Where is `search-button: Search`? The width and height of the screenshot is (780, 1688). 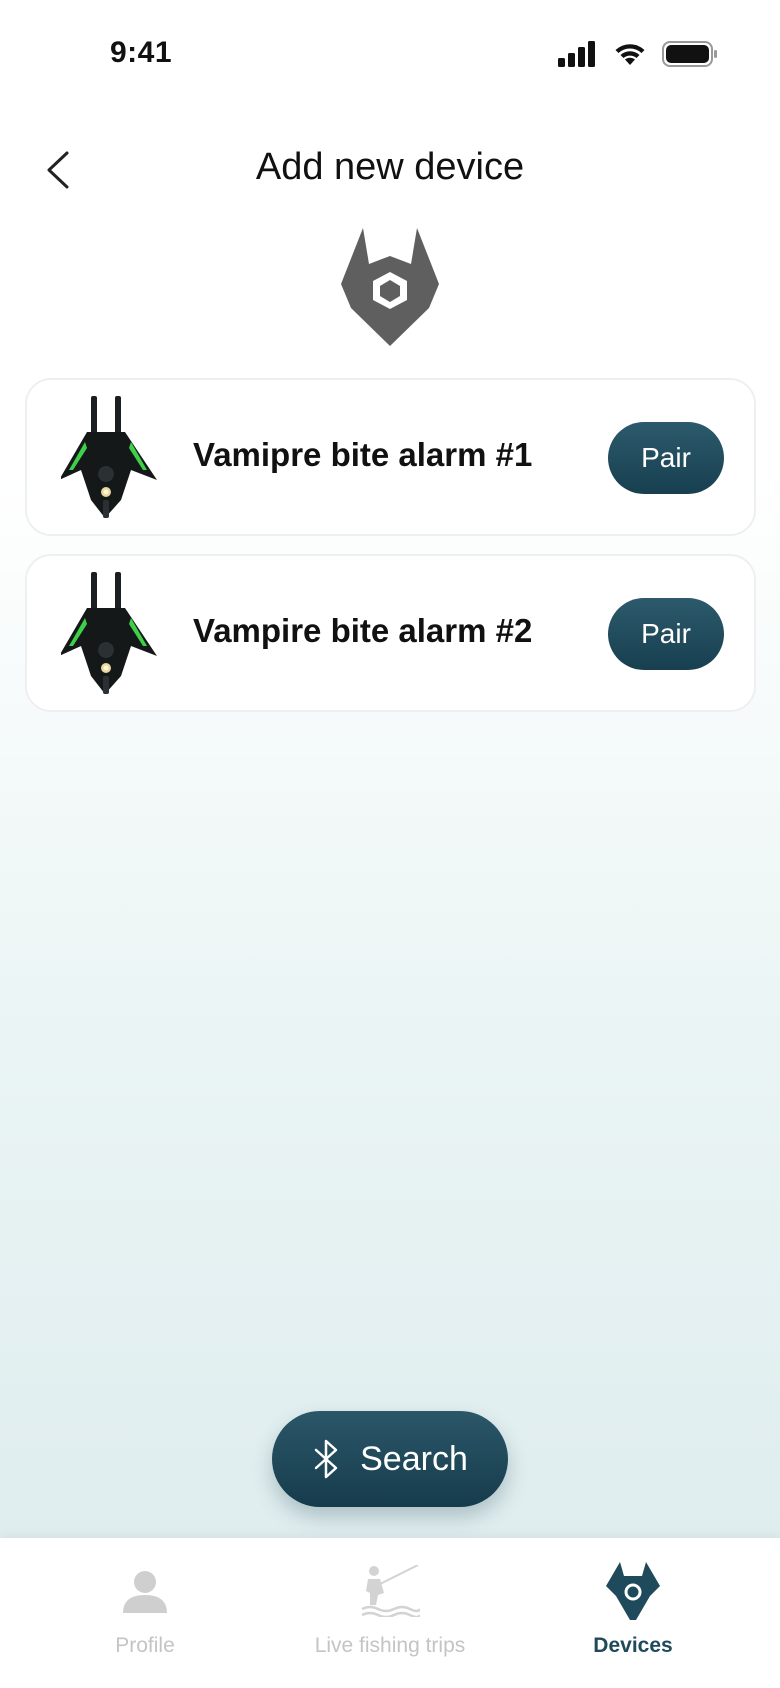 search-button: Search is located at coordinates (390, 1459).